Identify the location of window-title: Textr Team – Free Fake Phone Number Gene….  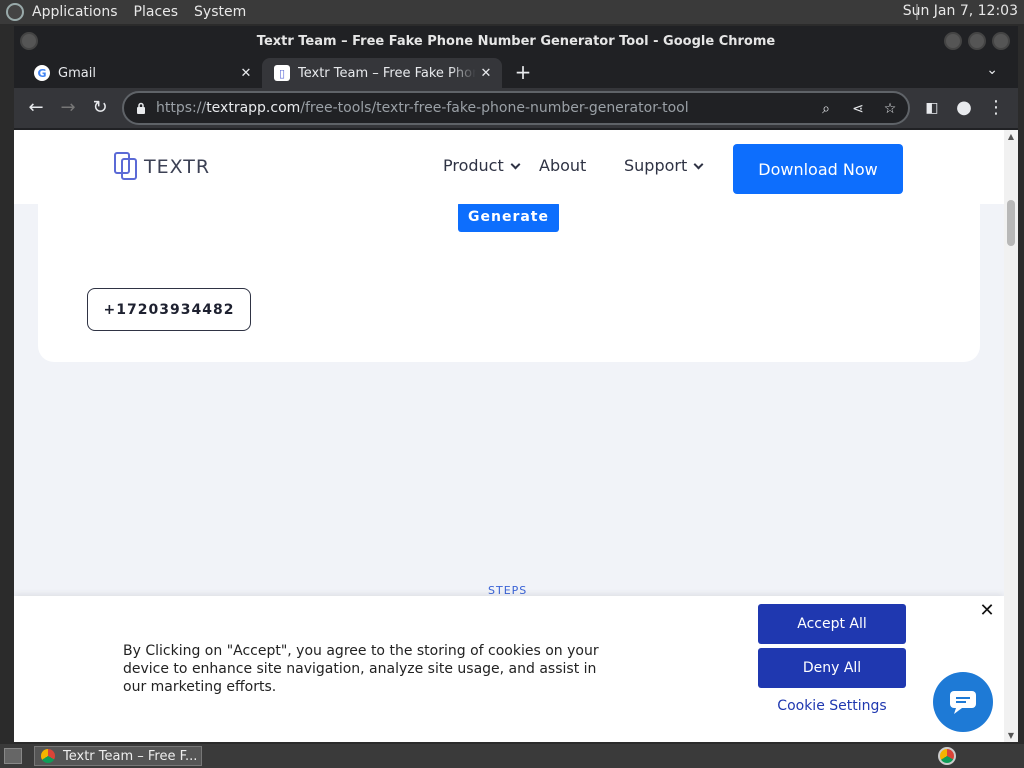
(516, 41).